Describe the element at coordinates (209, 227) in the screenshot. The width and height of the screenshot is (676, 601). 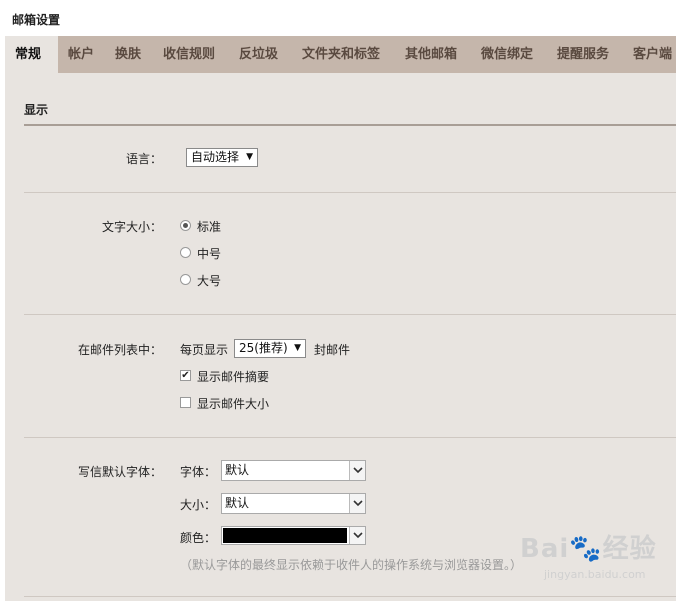
I see `font-size-option-standard: 标准` at that location.